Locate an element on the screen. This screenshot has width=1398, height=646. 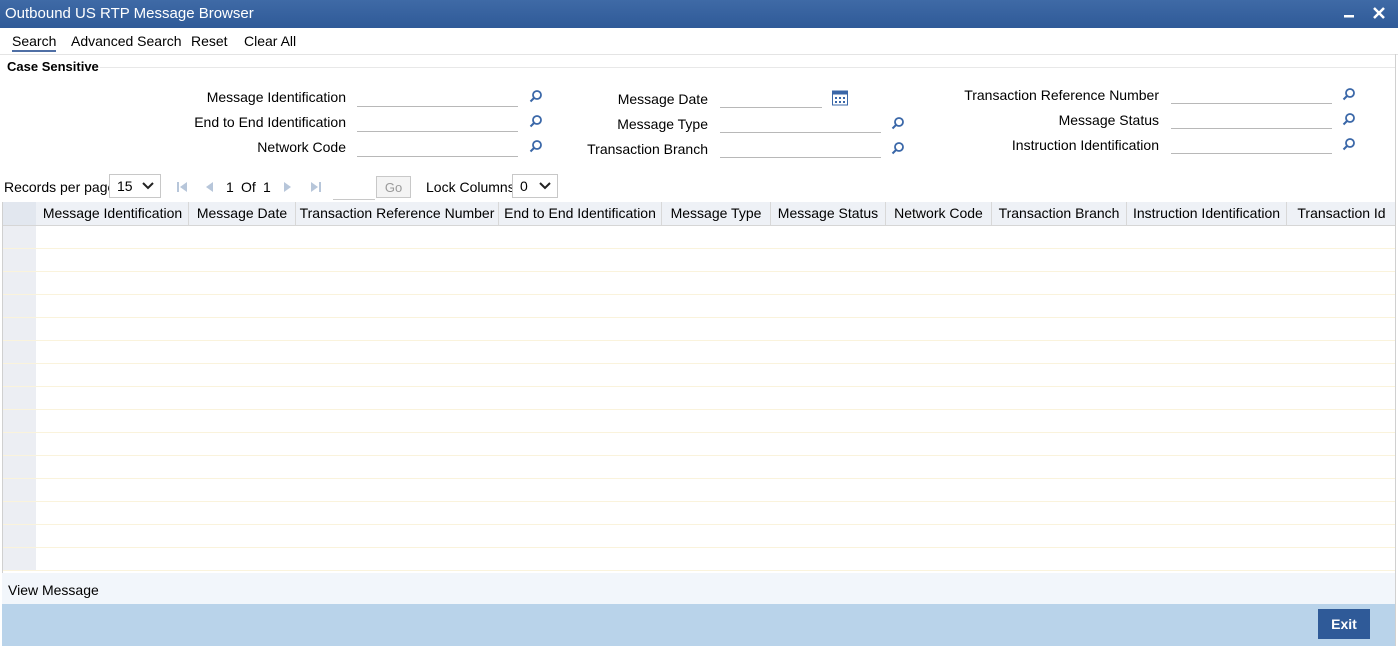
window-title: Outbound US RTP Message Browser is located at coordinates (129, 13).